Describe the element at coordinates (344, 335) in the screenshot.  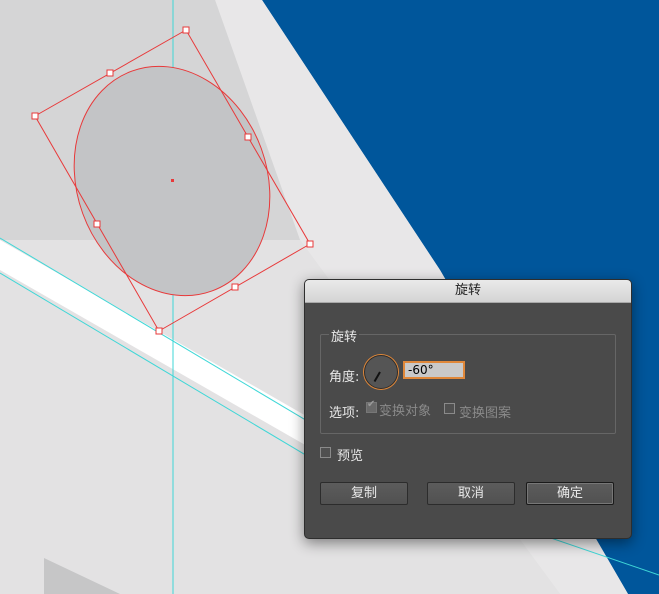
I see `group-label: 旋转` at that location.